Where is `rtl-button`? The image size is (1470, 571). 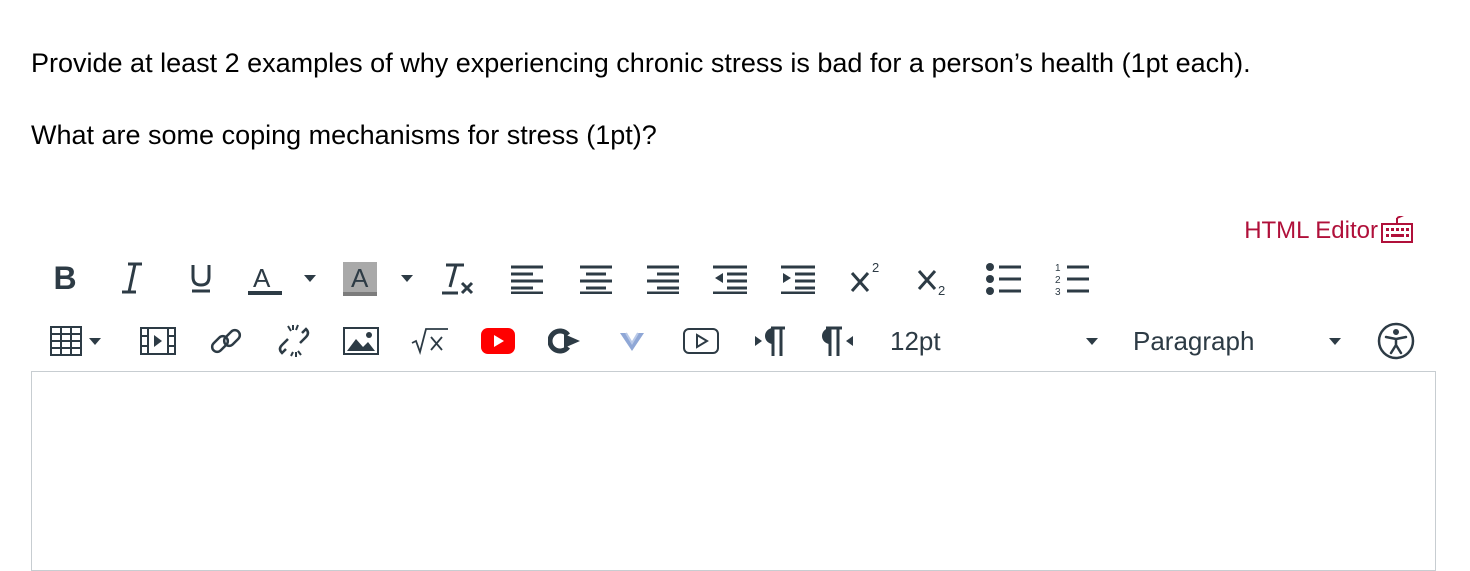 rtl-button is located at coordinates (837, 341).